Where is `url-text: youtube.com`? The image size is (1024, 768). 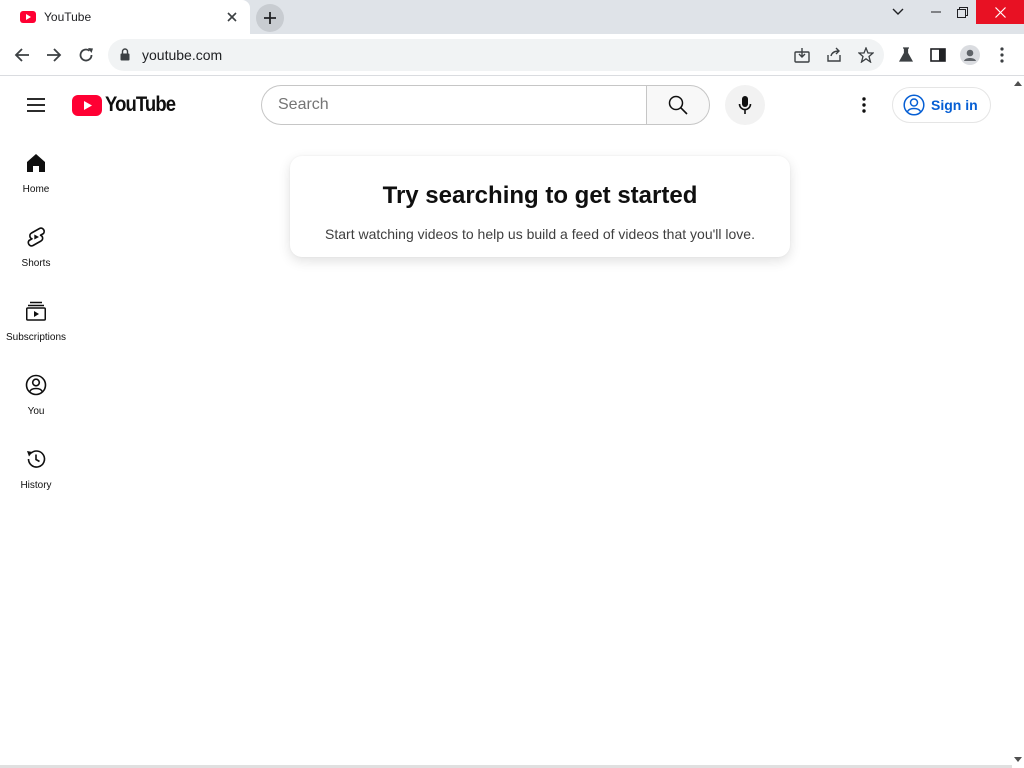
url-text: youtube.com is located at coordinates (182, 55).